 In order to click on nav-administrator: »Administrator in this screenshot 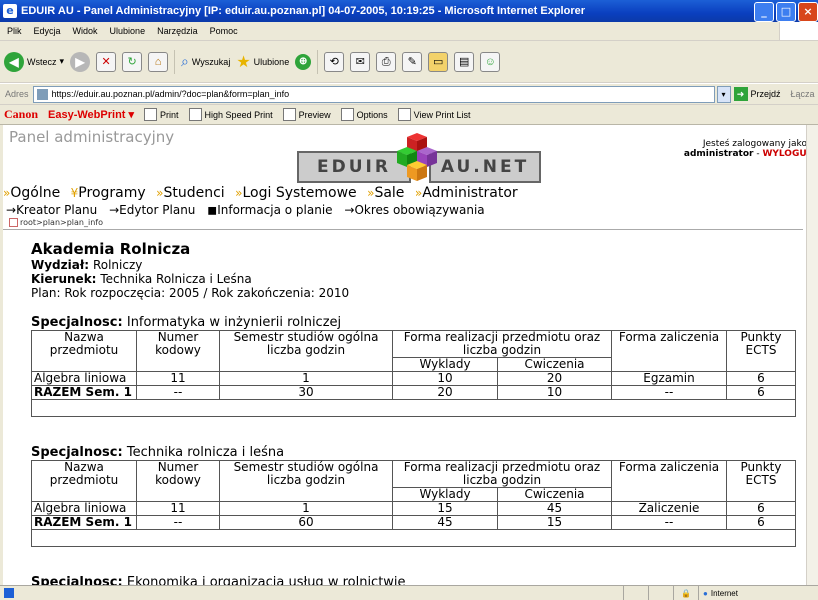, I will do `click(466, 193)`.